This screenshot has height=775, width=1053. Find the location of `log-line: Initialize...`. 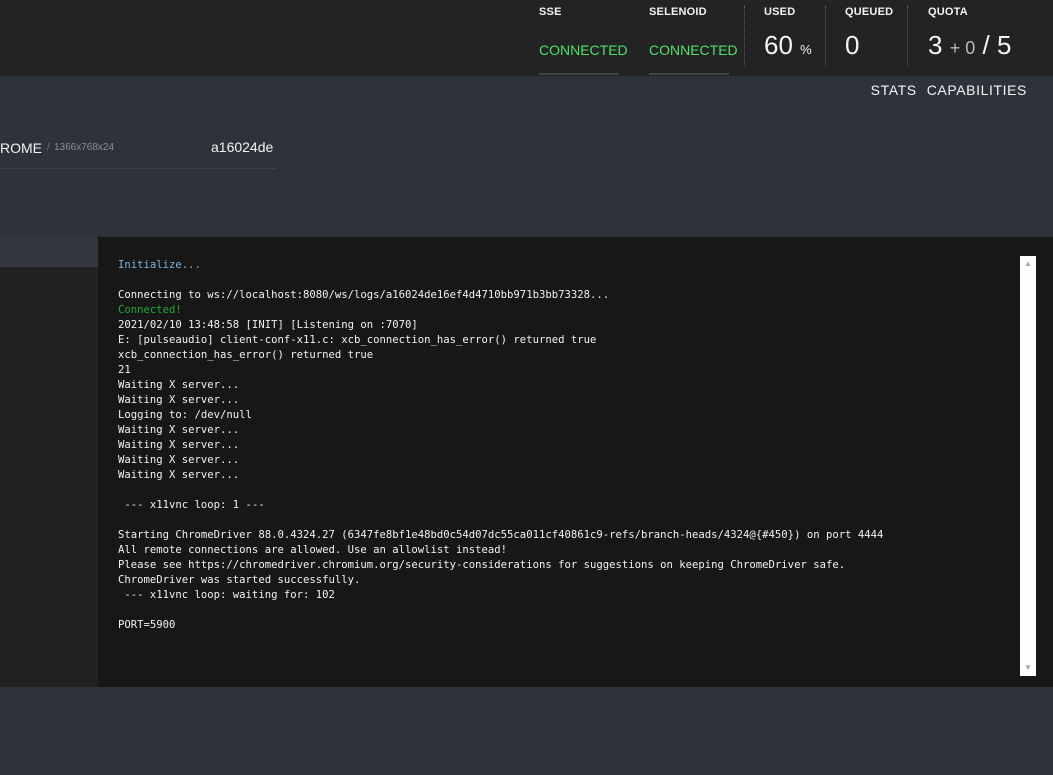

log-line: Initialize... is located at coordinates (159, 265).